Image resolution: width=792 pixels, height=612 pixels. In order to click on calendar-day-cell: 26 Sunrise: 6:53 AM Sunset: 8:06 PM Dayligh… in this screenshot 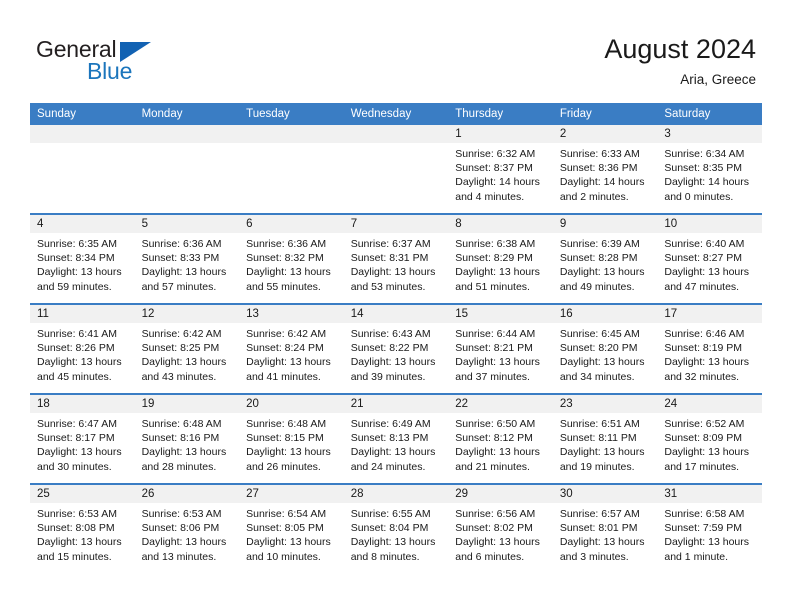, I will do `click(187, 528)`.